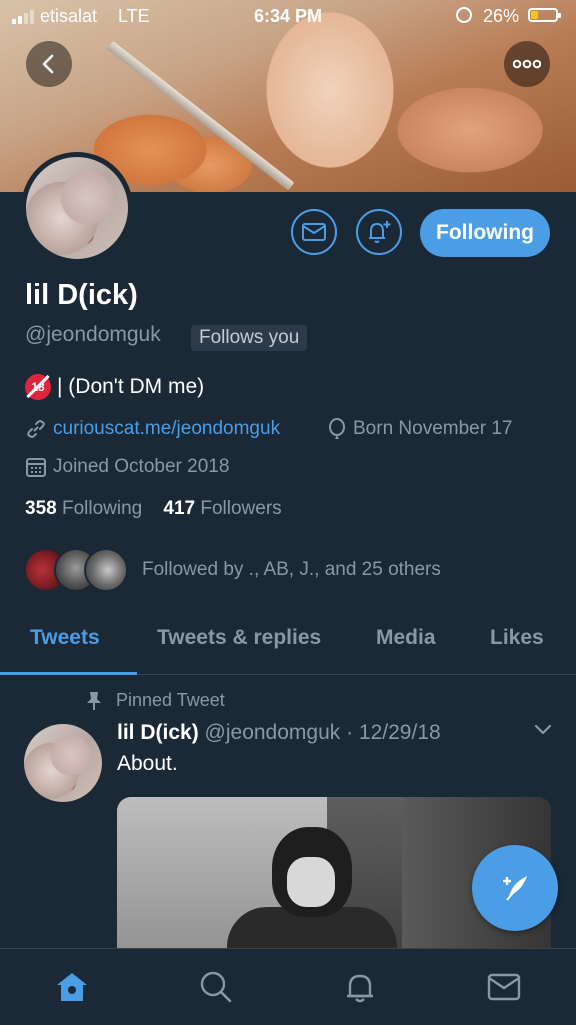 Image resolution: width=576 pixels, height=1025 pixels. Describe the element at coordinates (288, 17) in the screenshot. I see `status-bar: etisalat LTE 6:34 PM 26%` at that location.